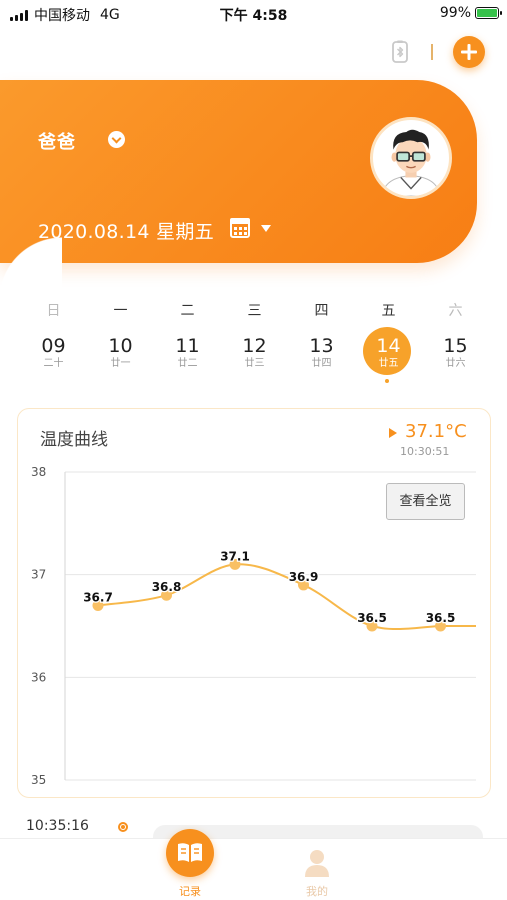 This screenshot has height=900, width=507. I want to click on record-time: 10:35:16, so click(57, 826).